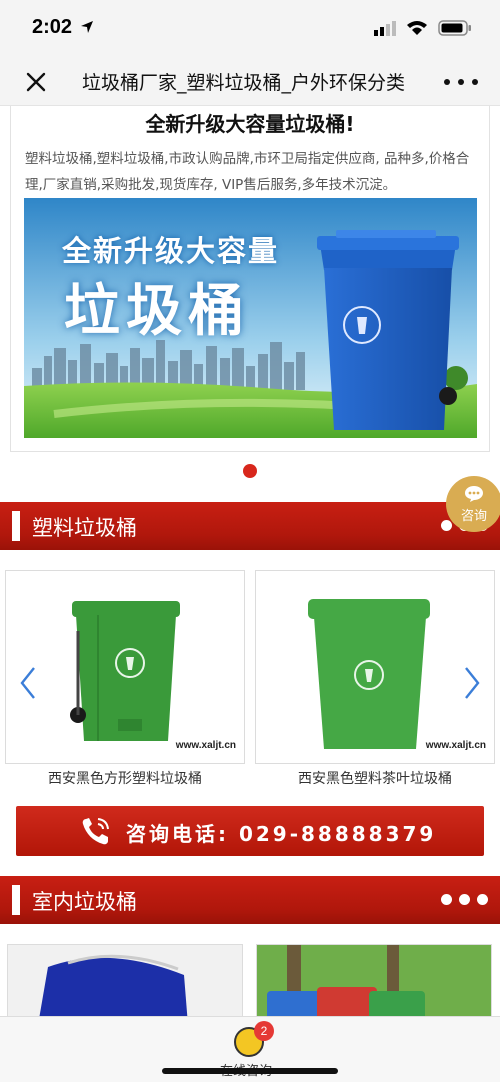 The image size is (500, 1082). What do you see at coordinates (250, 124) in the screenshot?
I see `banner-heading: 全新升级大容量垃圾桶!` at bounding box center [250, 124].